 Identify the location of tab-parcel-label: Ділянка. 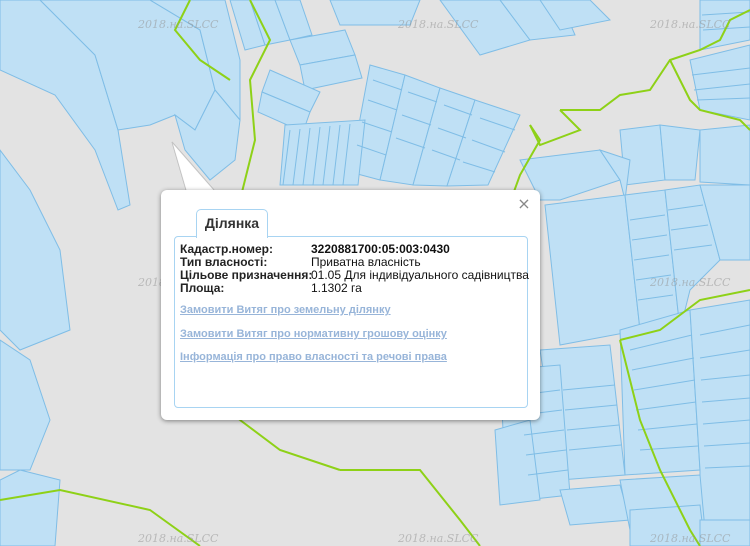
(232, 223).